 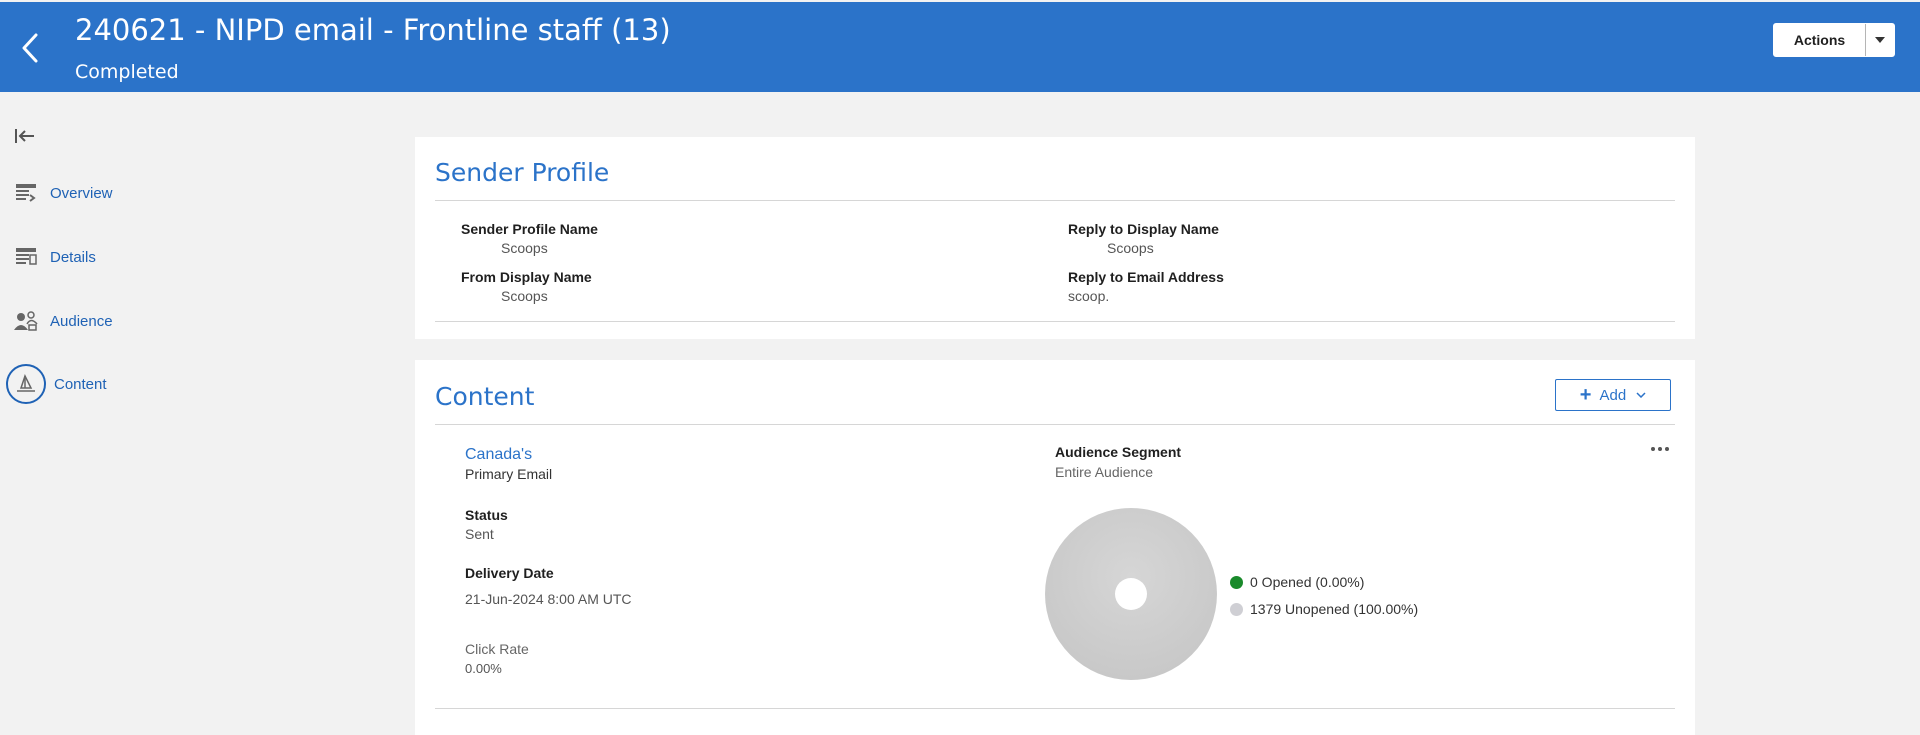 I want to click on more-options-icon, so click(x=1660, y=449).